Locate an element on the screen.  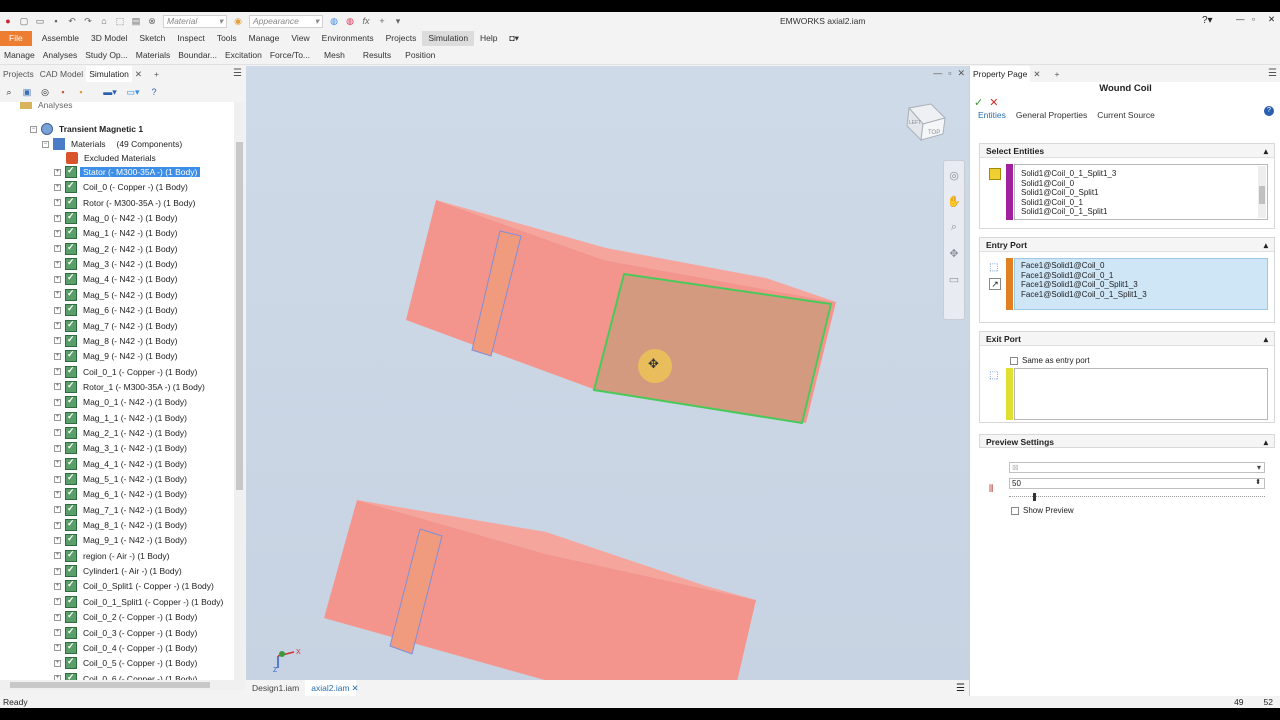
help-circle-icon: ? is located at coordinates (154, 92).